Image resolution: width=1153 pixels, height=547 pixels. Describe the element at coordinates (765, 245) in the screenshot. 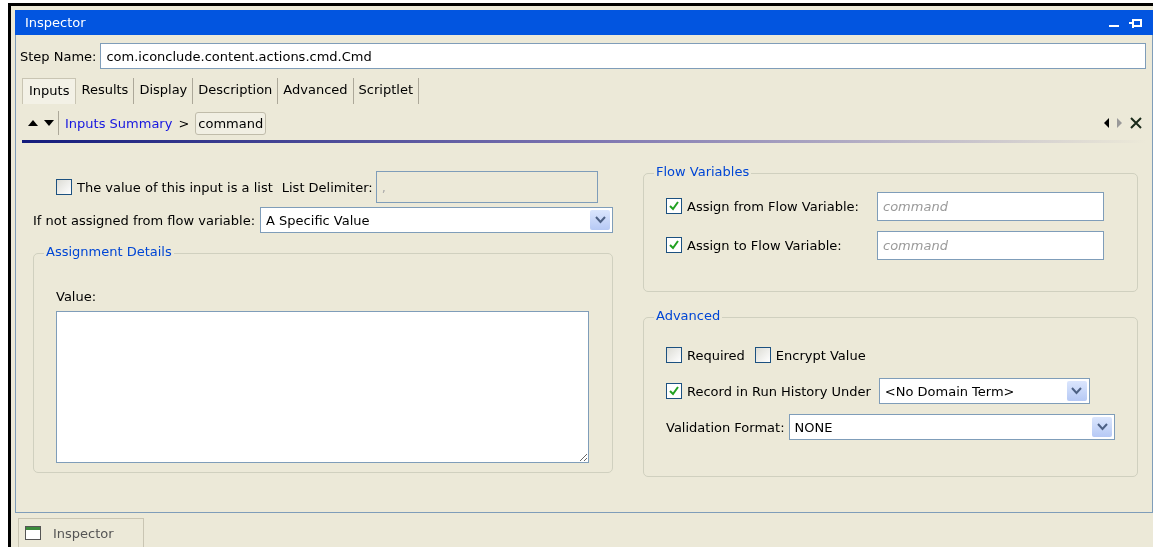

I see `checkbox-label: Assign to Flow Variable:` at that location.